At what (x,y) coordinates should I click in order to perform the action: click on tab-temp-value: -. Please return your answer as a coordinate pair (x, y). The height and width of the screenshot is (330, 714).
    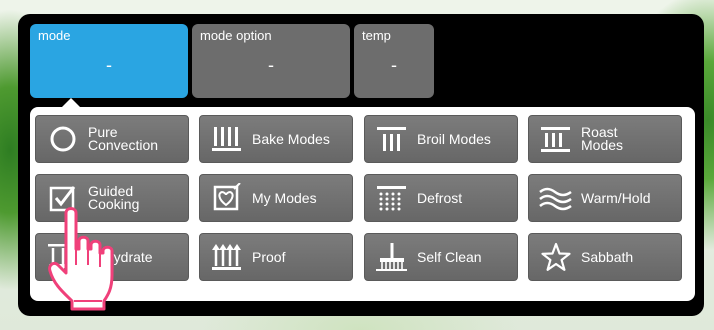
    Looking at the image, I should click on (394, 65).